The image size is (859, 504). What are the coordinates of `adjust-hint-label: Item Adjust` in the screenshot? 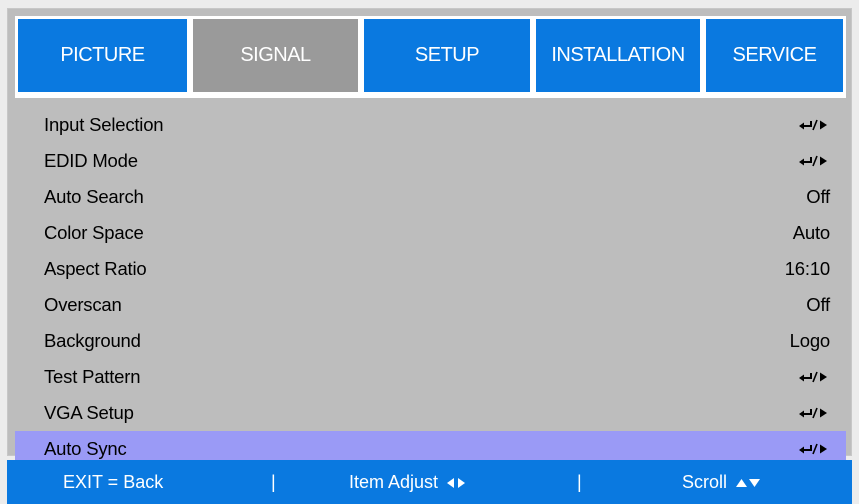 It's located at (394, 482).